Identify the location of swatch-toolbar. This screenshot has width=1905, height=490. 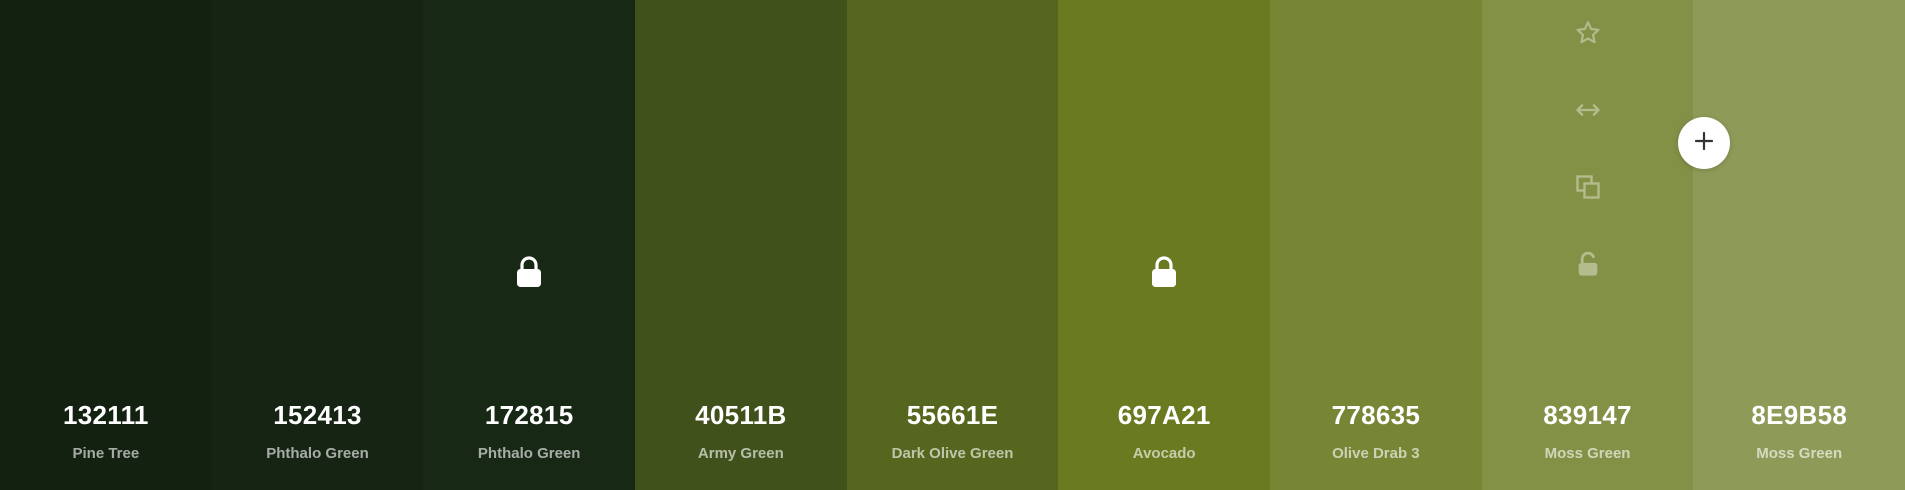
(1588, 174).